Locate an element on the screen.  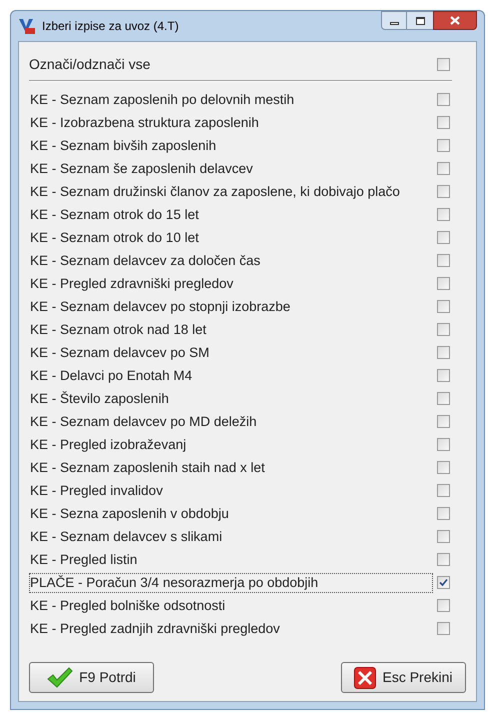
minimize-icon is located at coordinates (394, 23).